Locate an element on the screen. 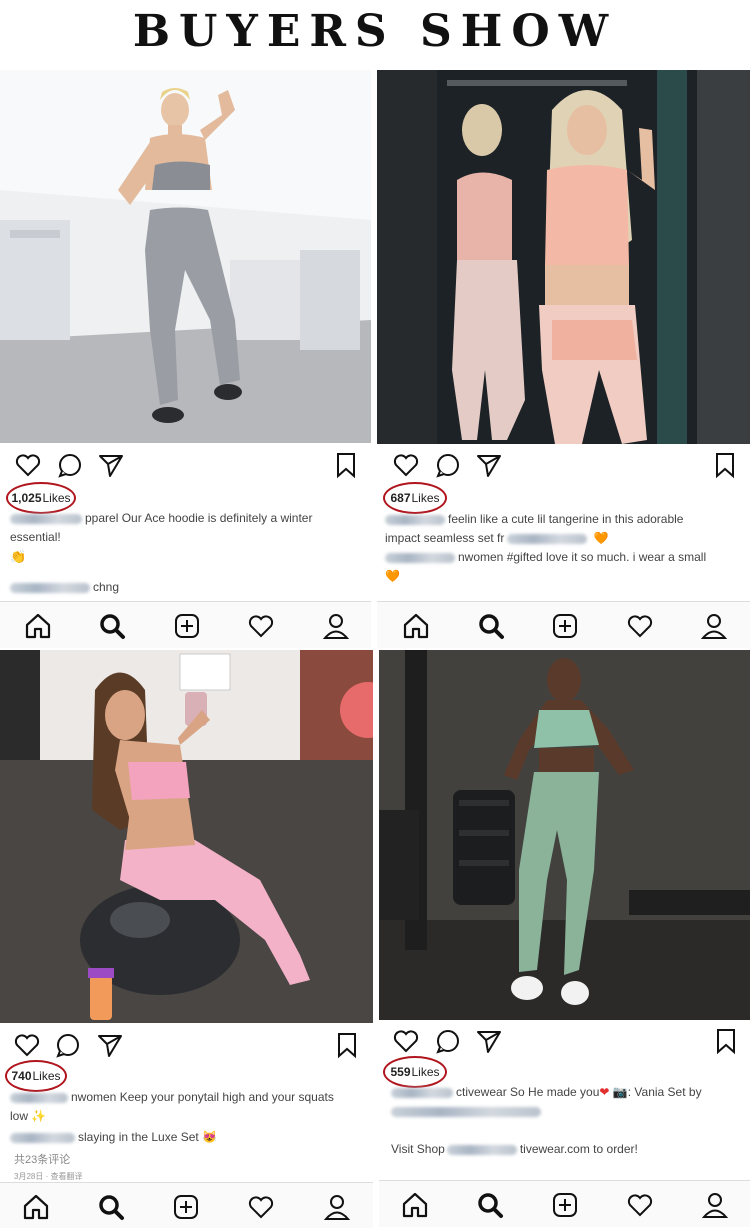 The height and width of the screenshot is (1228, 750). caption-line: chng is located at coordinates (106, 587).